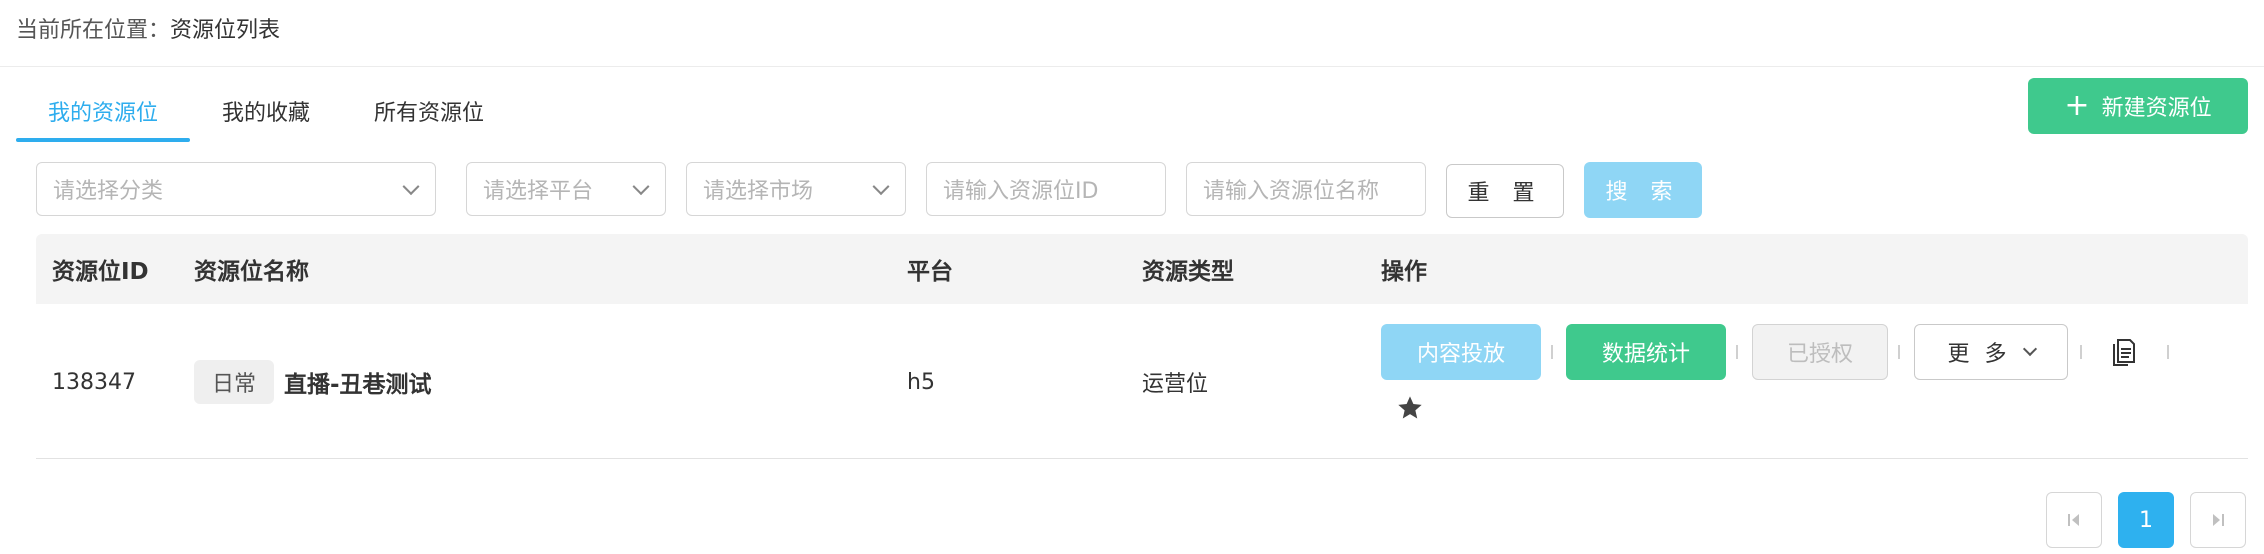  I want to click on column-header-id: 资源位ID, so click(100, 272).